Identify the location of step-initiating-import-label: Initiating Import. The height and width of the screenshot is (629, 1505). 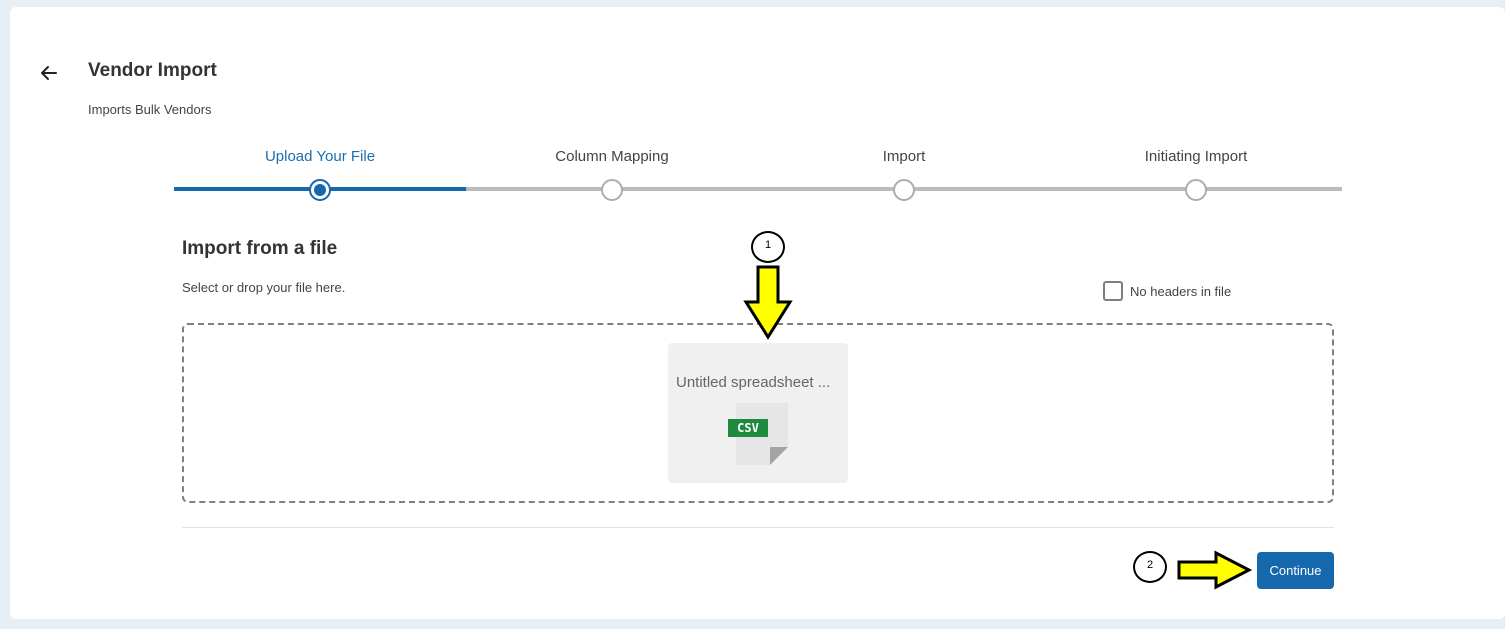
(1196, 156).